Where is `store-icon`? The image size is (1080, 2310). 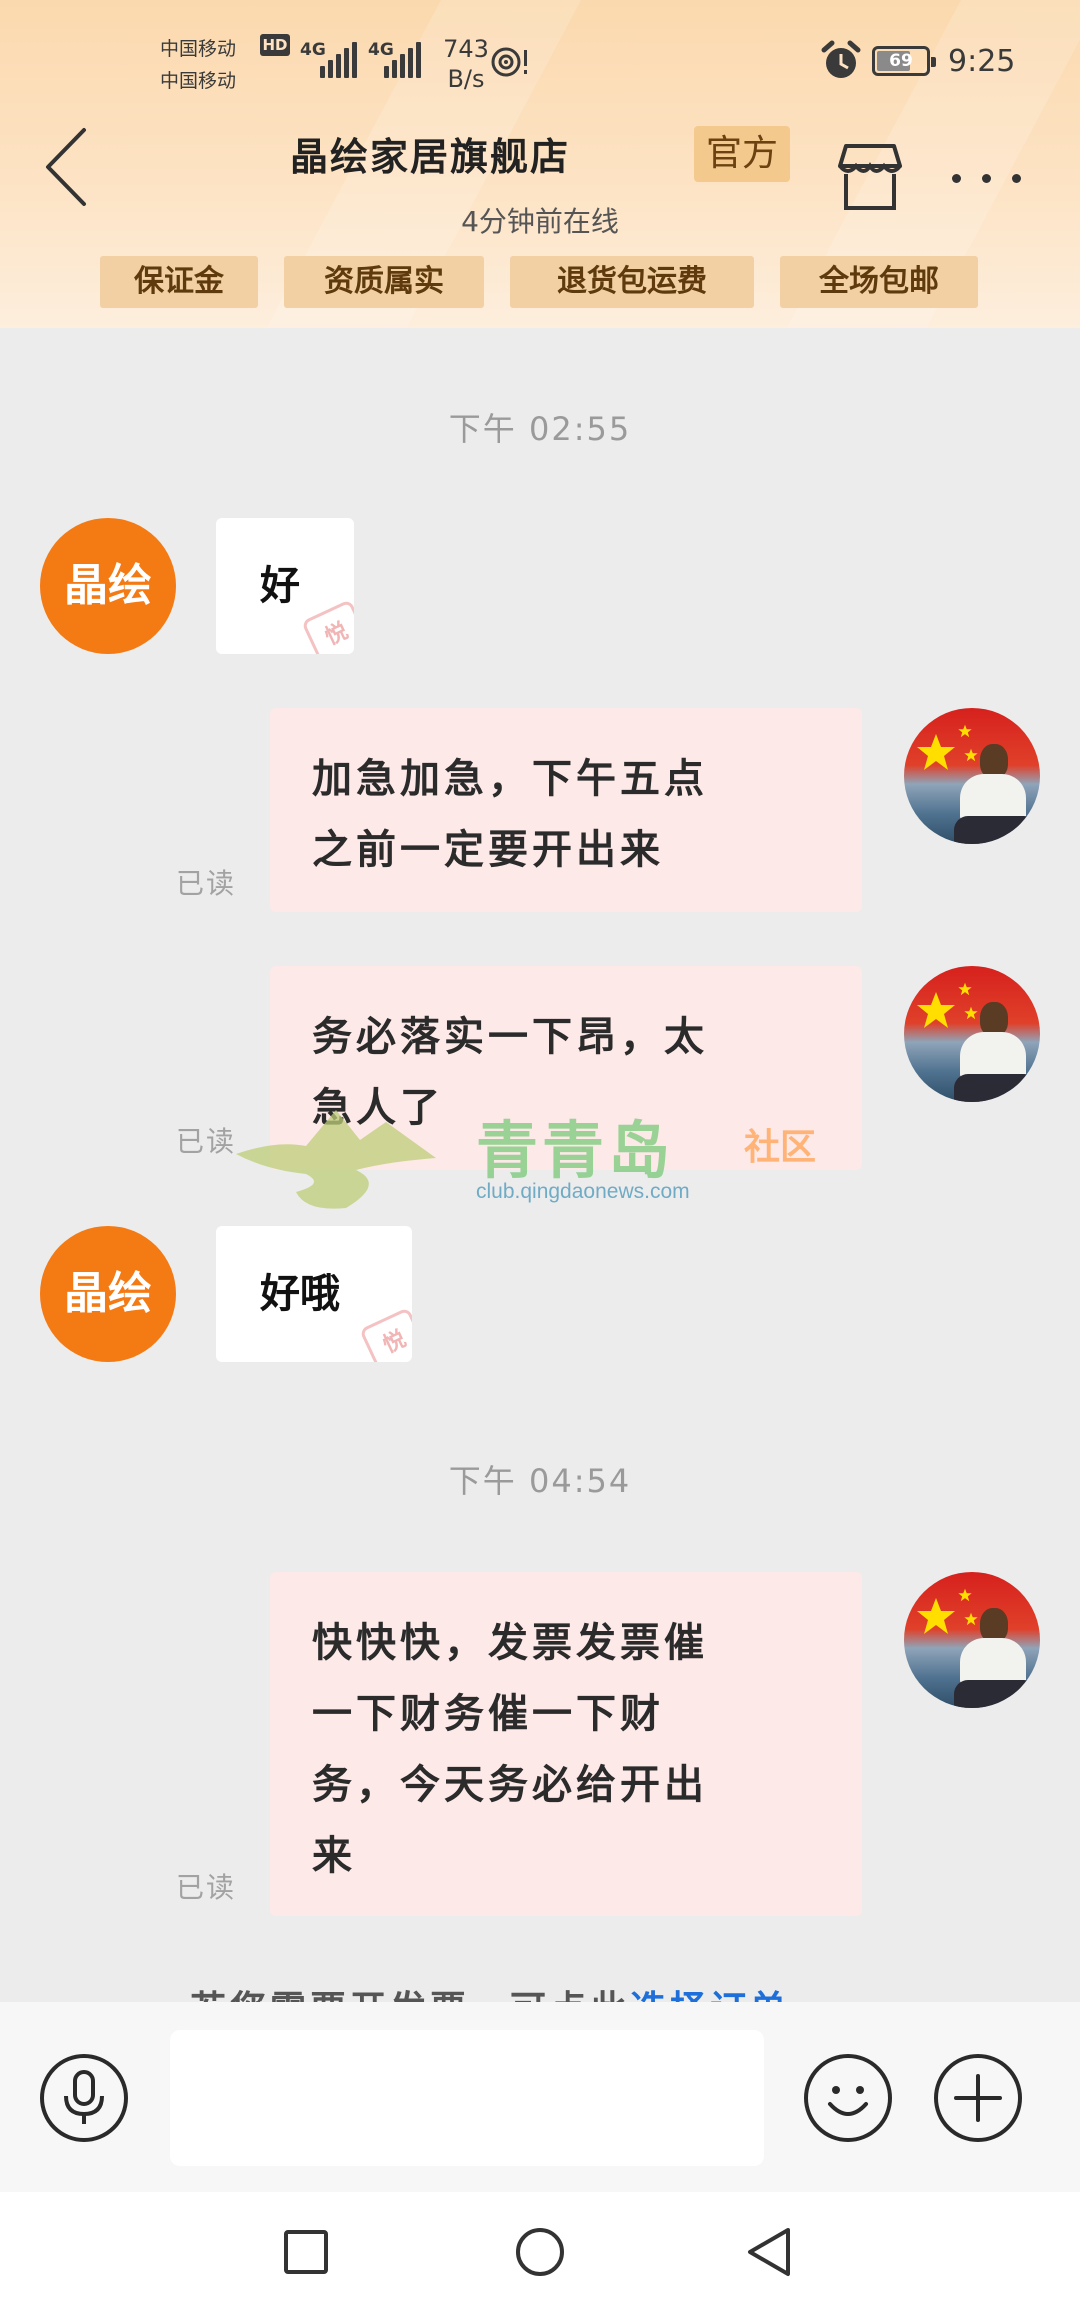
store-icon is located at coordinates (870, 177).